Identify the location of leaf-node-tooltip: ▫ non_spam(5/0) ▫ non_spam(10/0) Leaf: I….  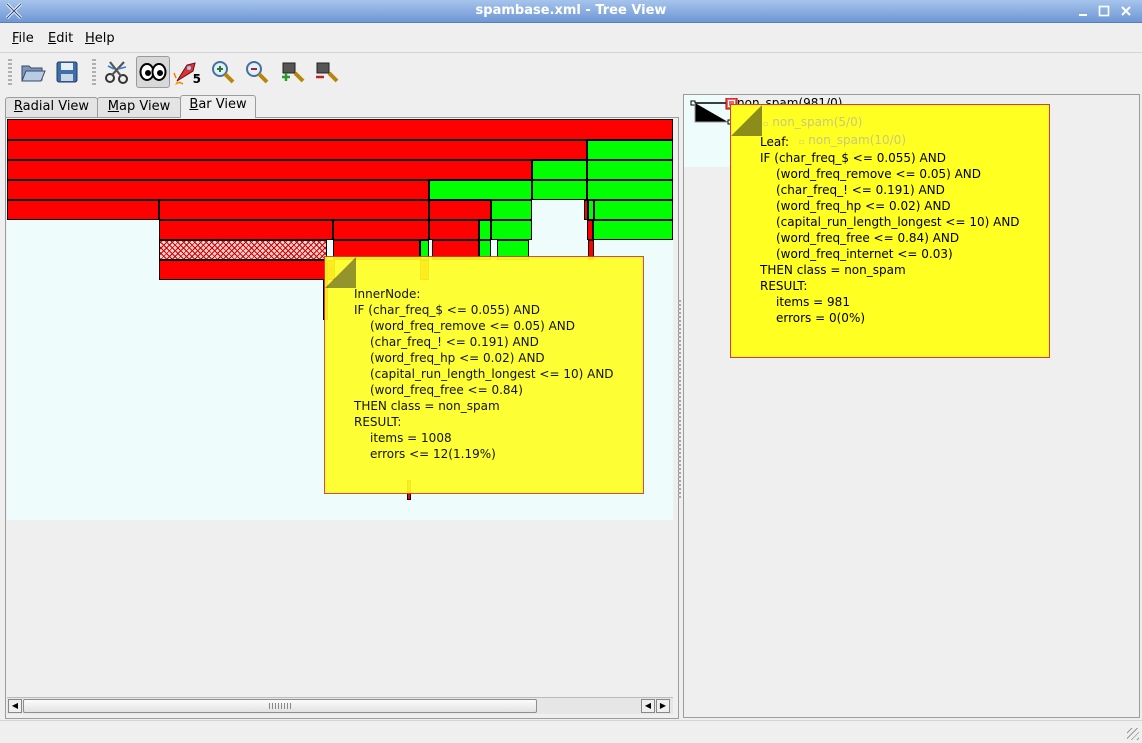
(890, 231).